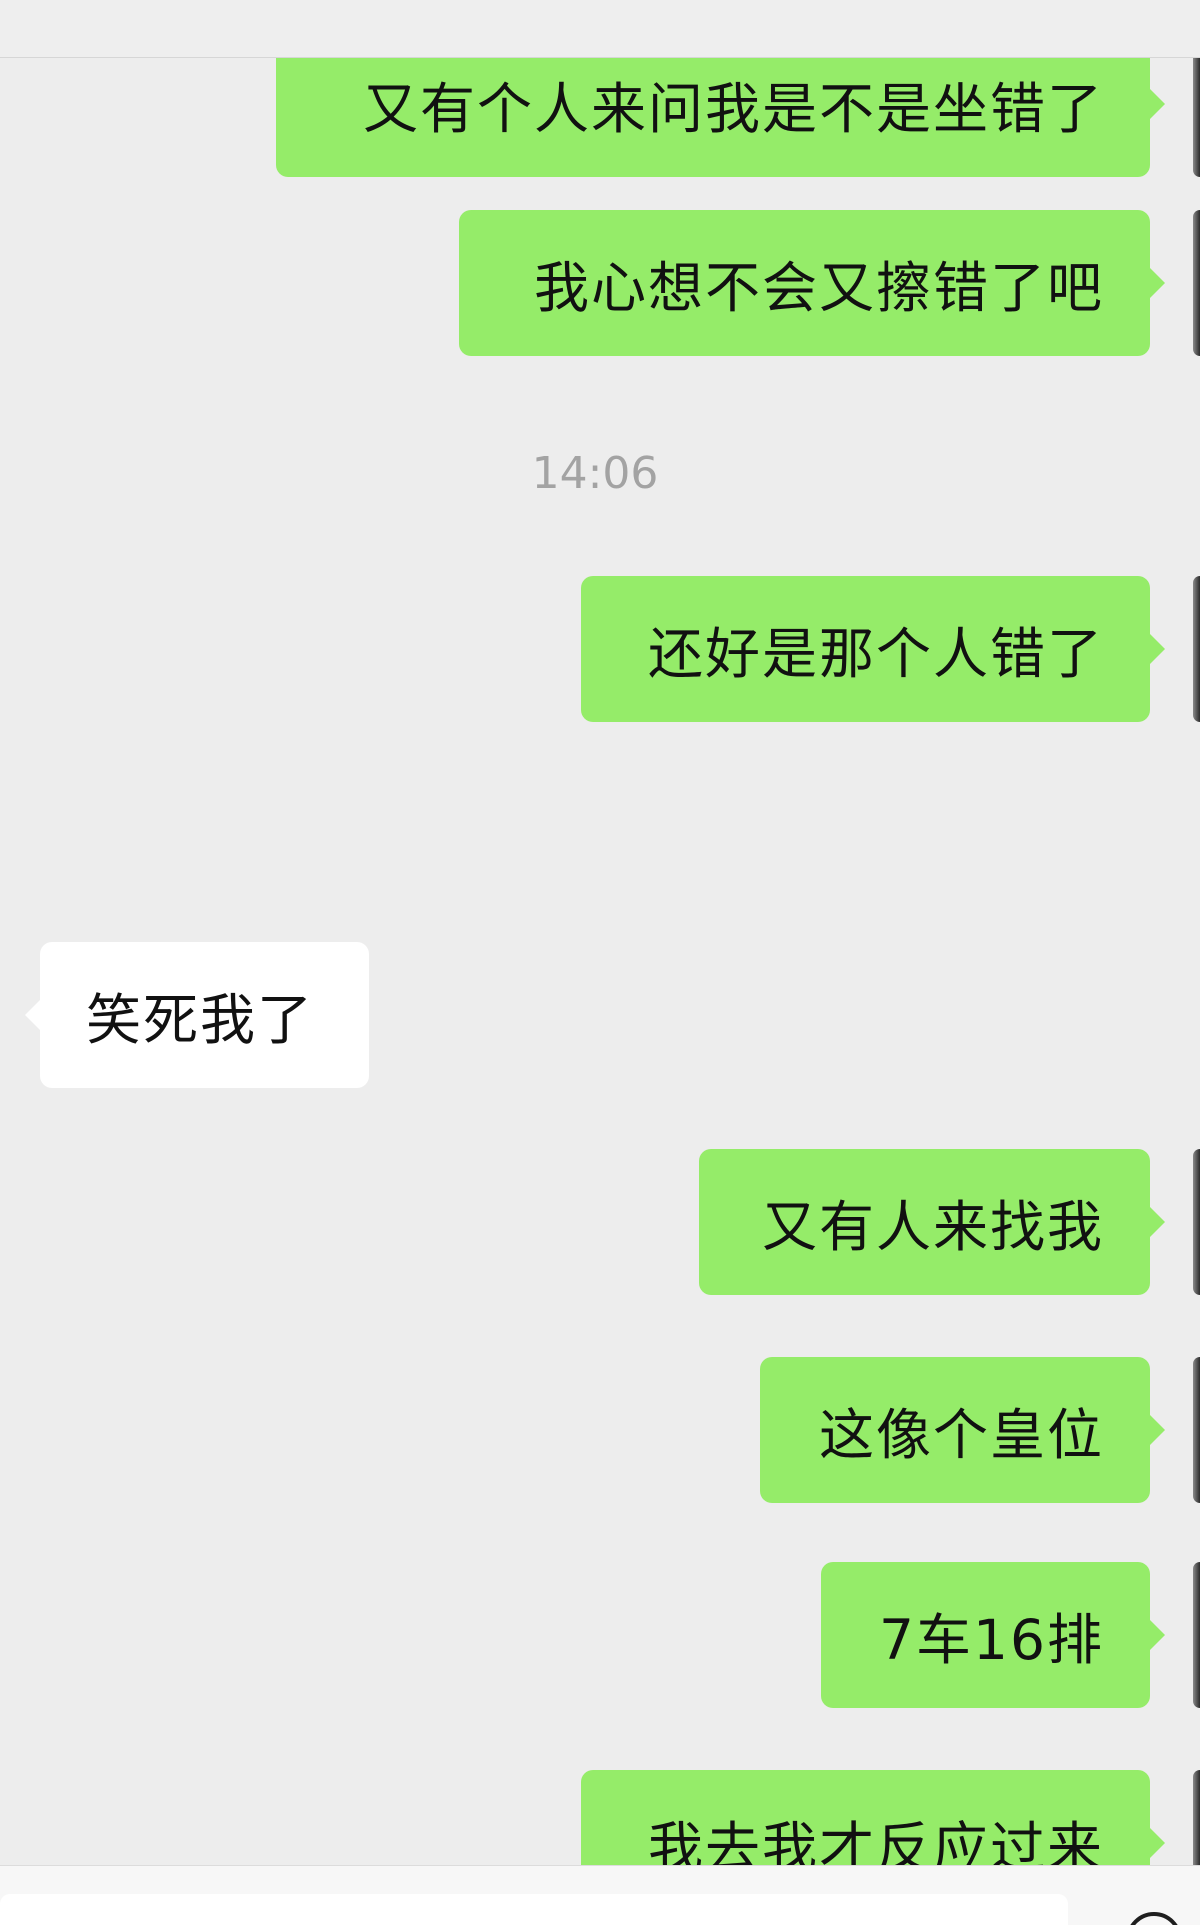 The width and height of the screenshot is (1200, 1925). I want to click on message-text: 又有个人来问我是不是坐错了, so click(733, 109).